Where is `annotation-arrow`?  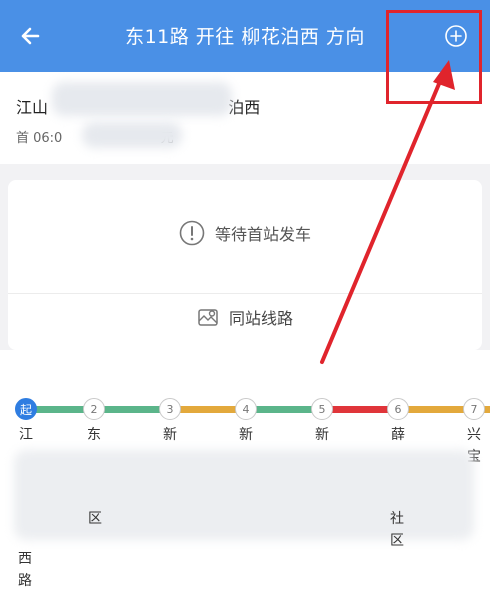
annotation-arrow is located at coordinates (387, 212).